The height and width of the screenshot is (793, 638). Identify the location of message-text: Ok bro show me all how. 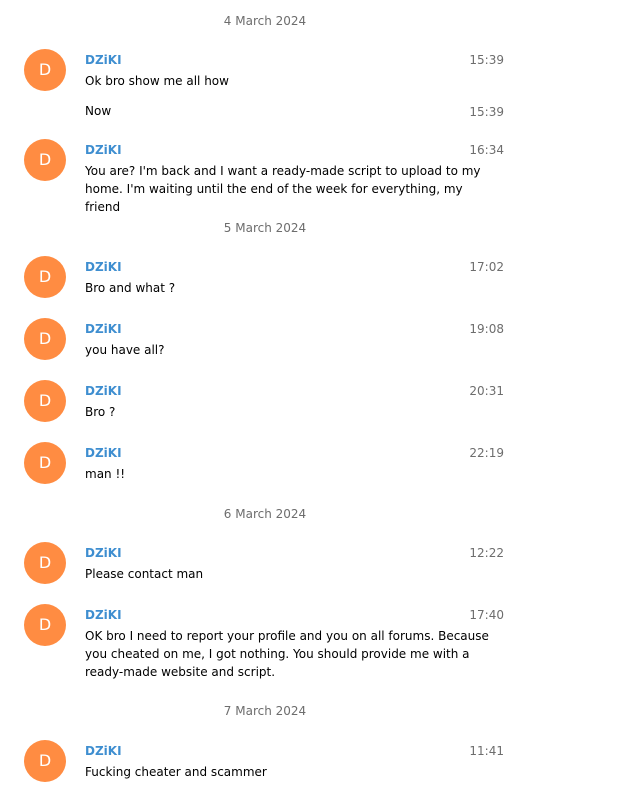
(157, 81).